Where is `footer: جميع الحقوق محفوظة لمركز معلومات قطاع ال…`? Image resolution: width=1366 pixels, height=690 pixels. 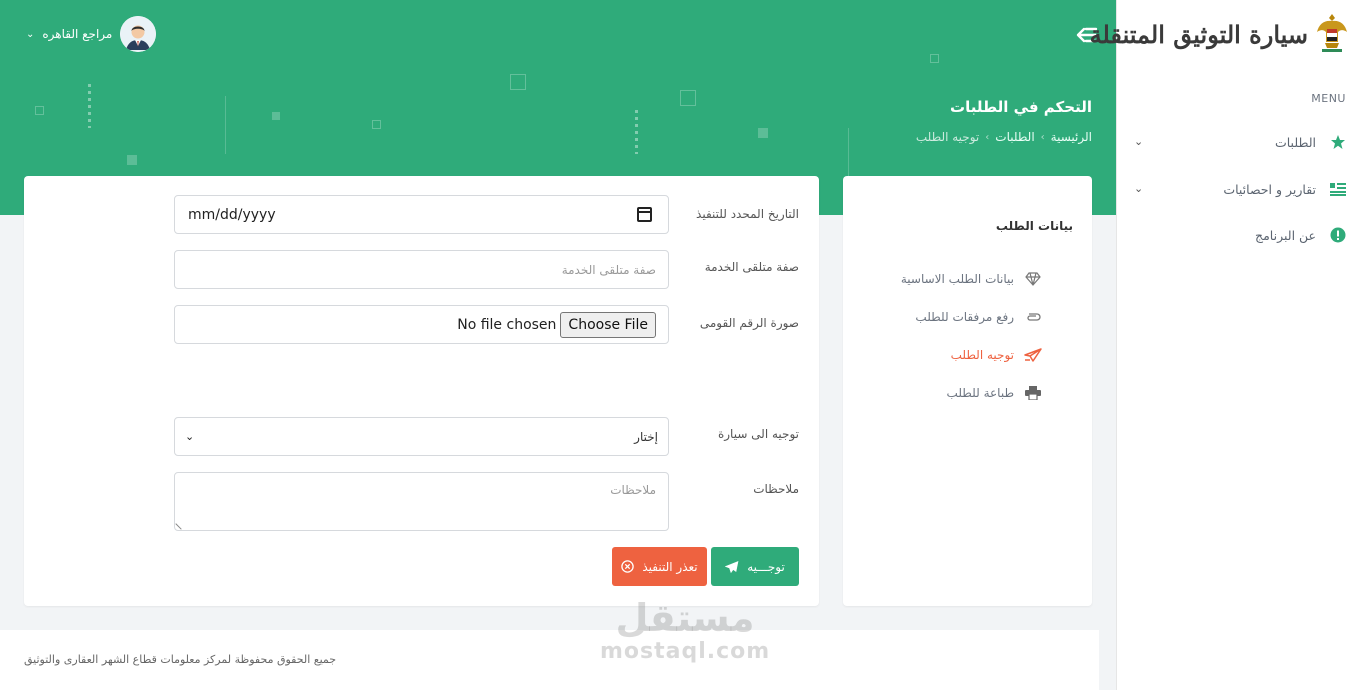 footer: جميع الحقوق محفوظة لمركز معلومات قطاع ال… is located at coordinates (549, 660).